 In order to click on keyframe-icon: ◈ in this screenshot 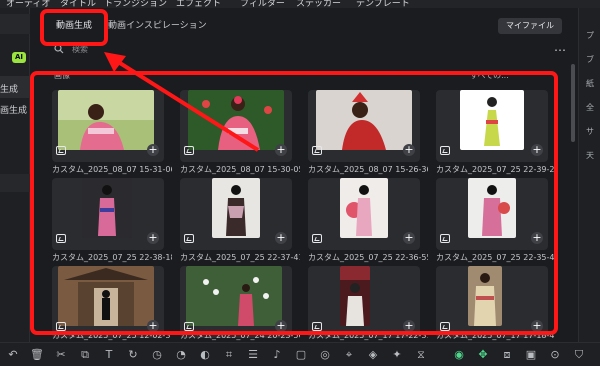, I will do `click(373, 355)`.